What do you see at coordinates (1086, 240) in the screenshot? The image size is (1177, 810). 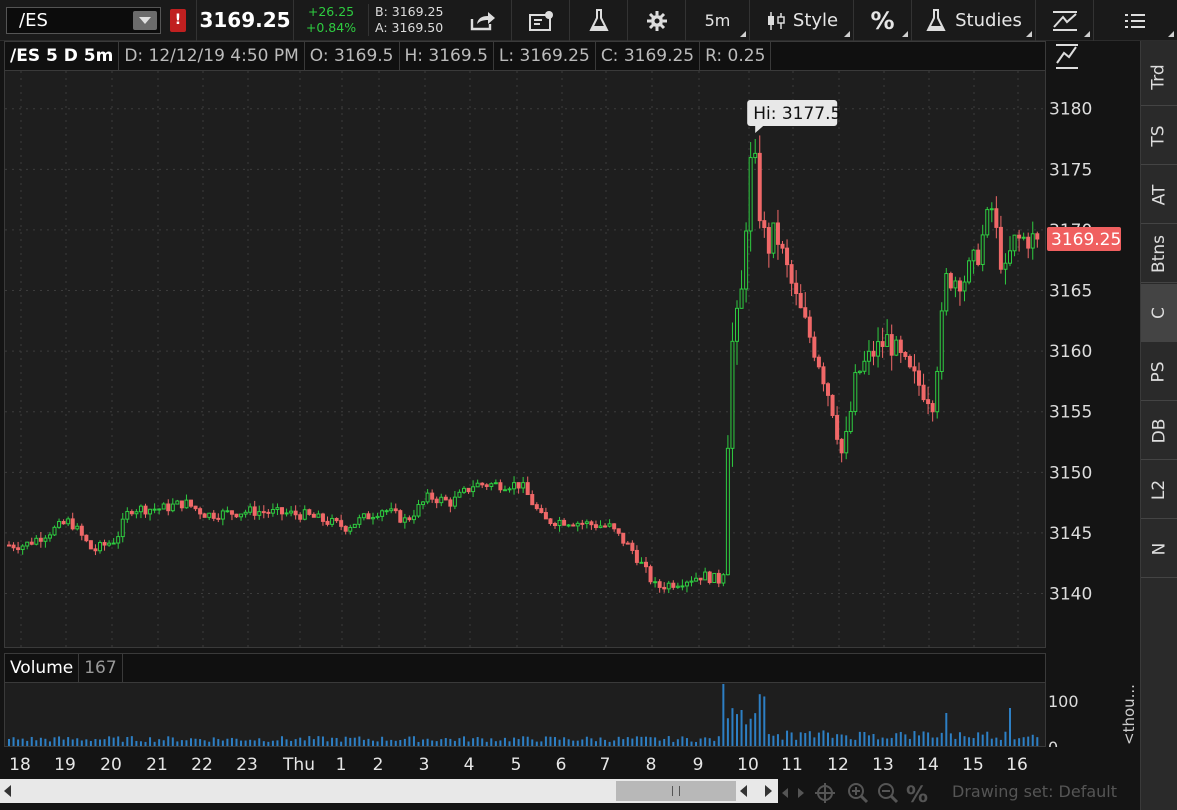 I see `last-price-tag-label: 3169.25` at bounding box center [1086, 240].